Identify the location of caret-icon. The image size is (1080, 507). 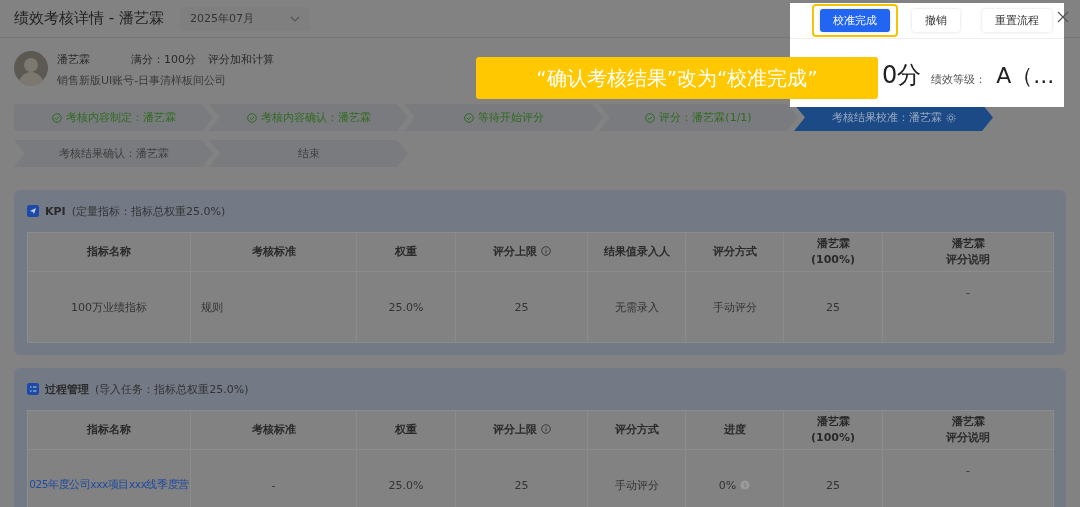
(294, 18).